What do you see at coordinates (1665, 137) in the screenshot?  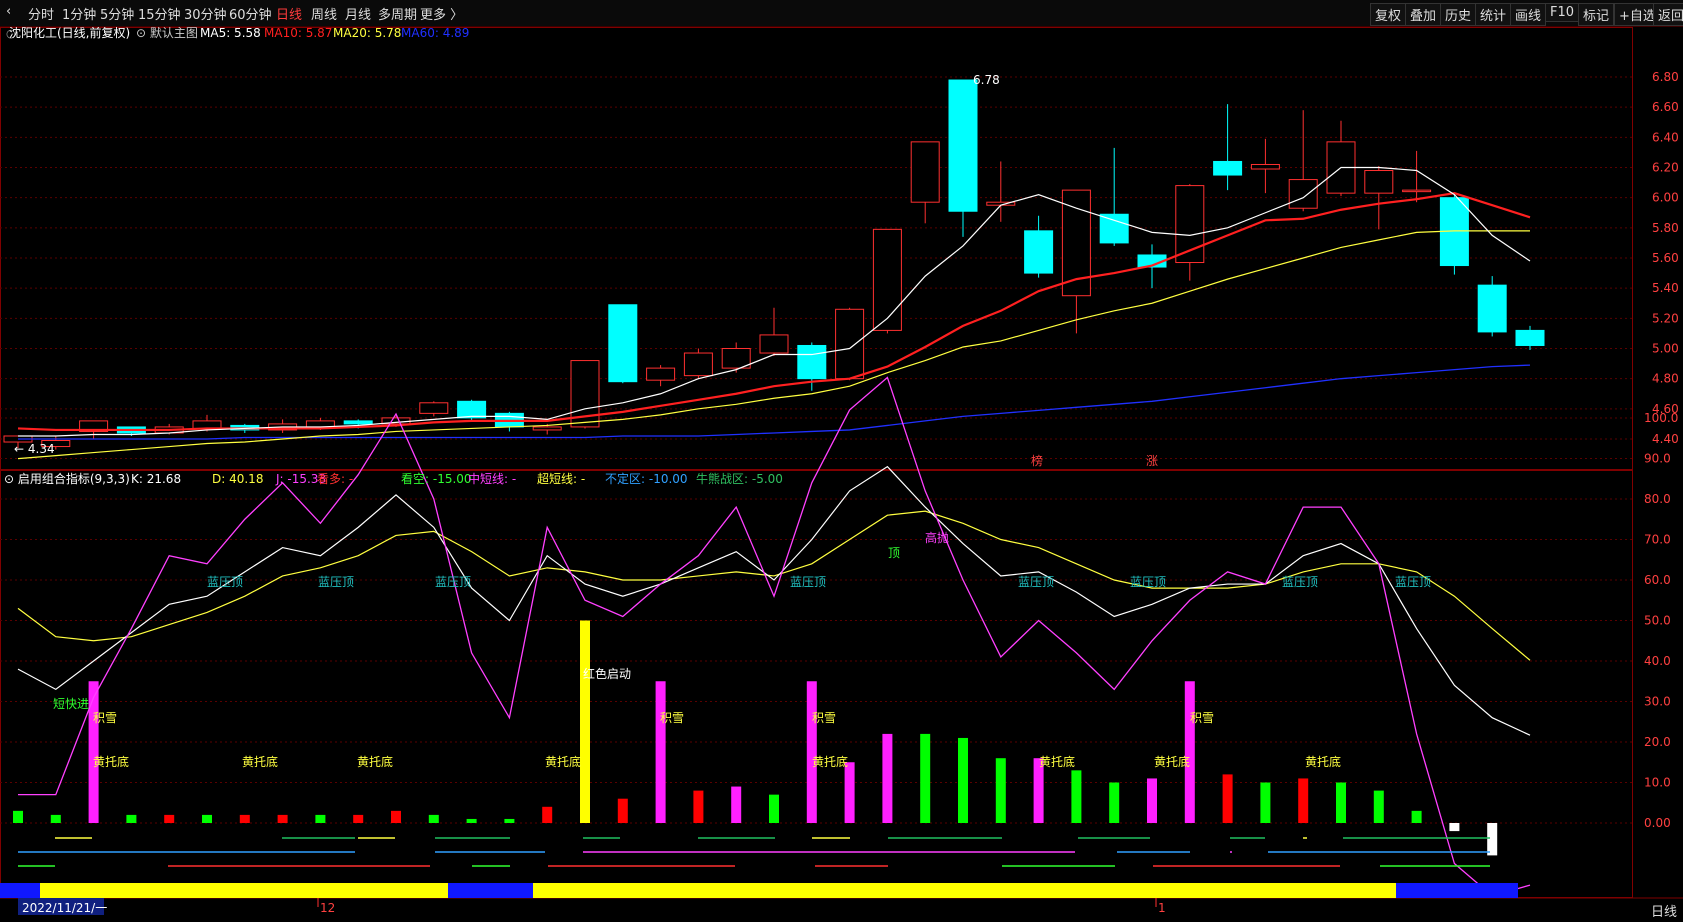 I see `price-tick: 6.40` at bounding box center [1665, 137].